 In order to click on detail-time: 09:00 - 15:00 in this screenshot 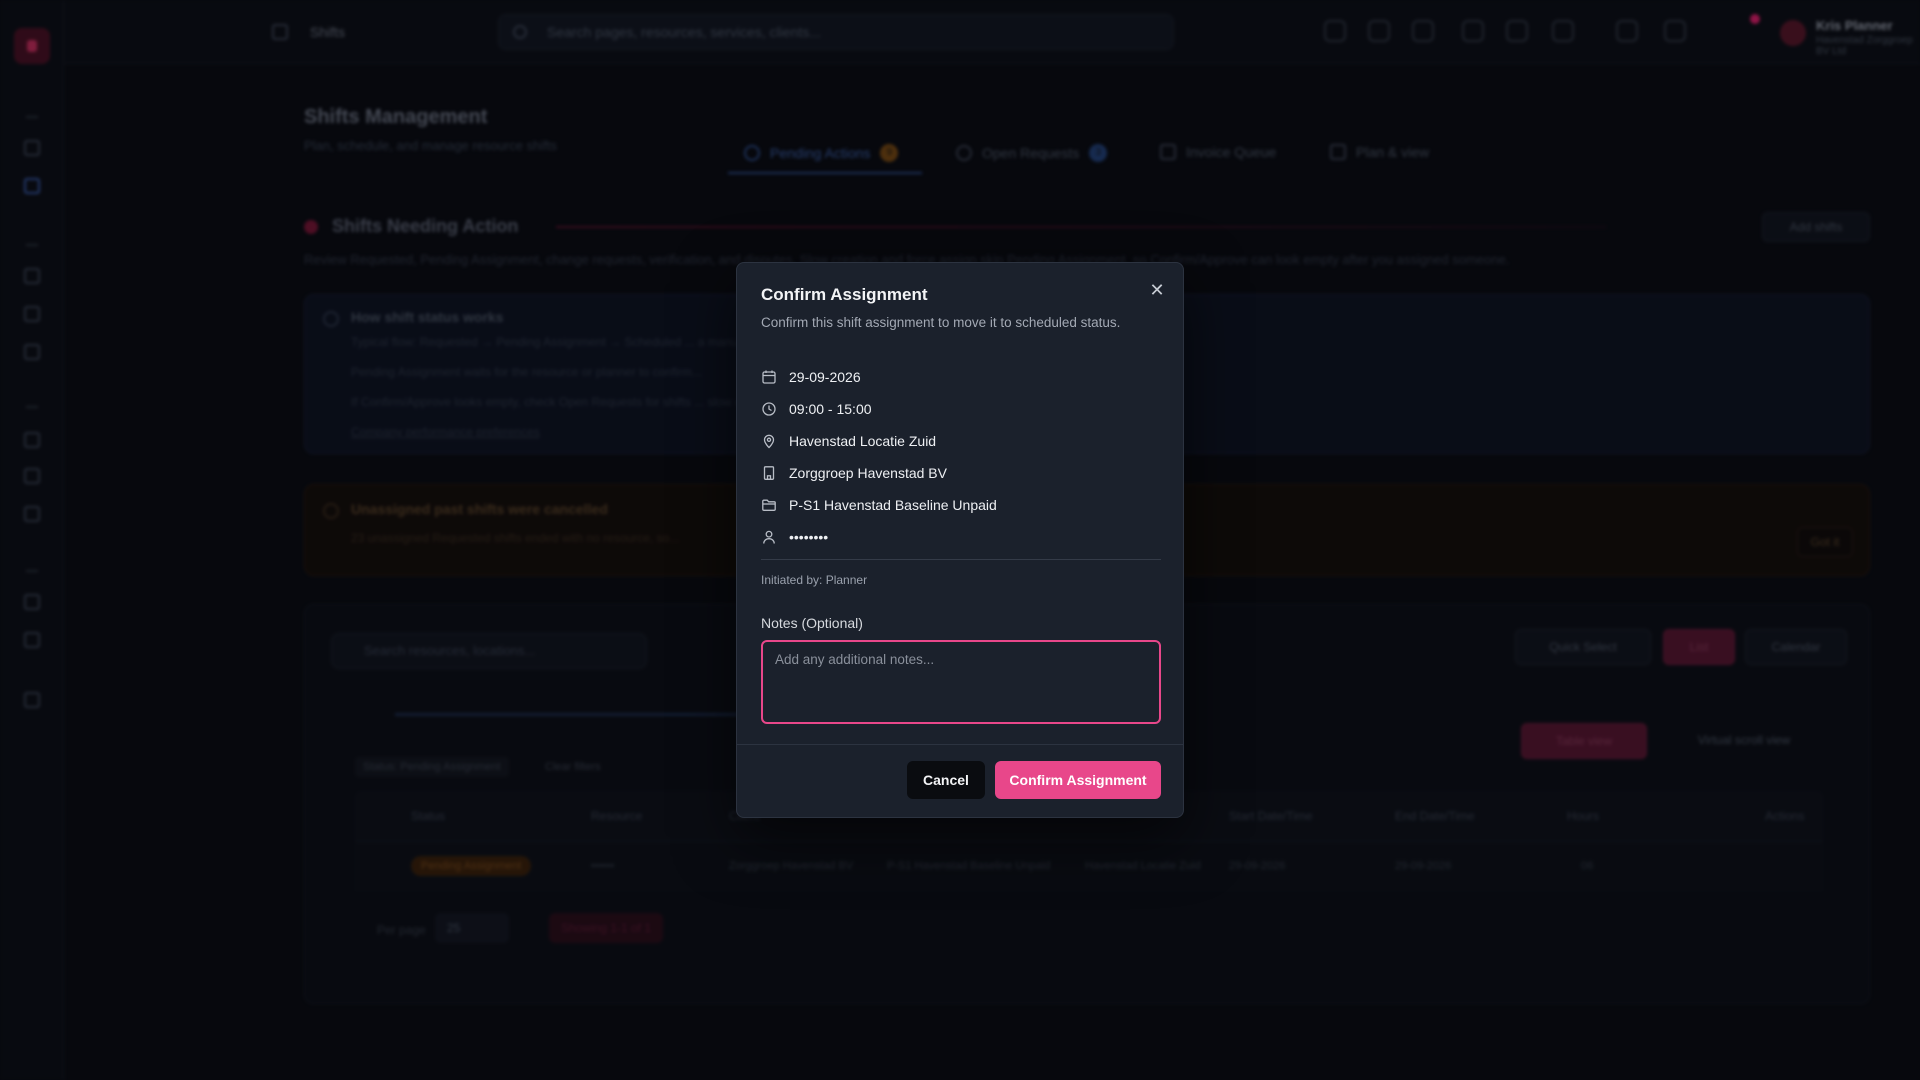, I will do `click(816, 409)`.